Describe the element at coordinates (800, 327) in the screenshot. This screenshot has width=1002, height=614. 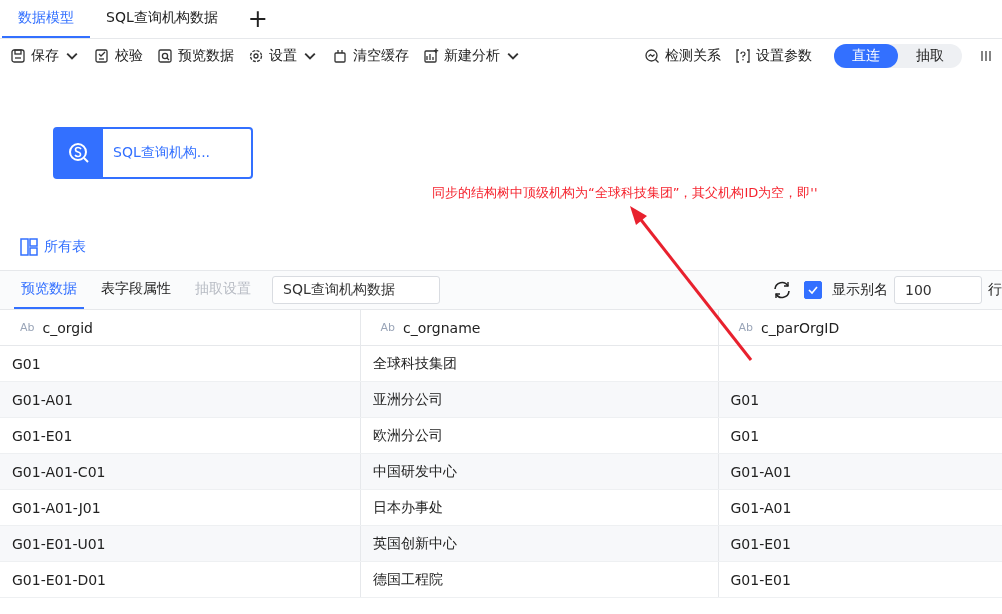
I see `column-header: c_parOrgID` at that location.